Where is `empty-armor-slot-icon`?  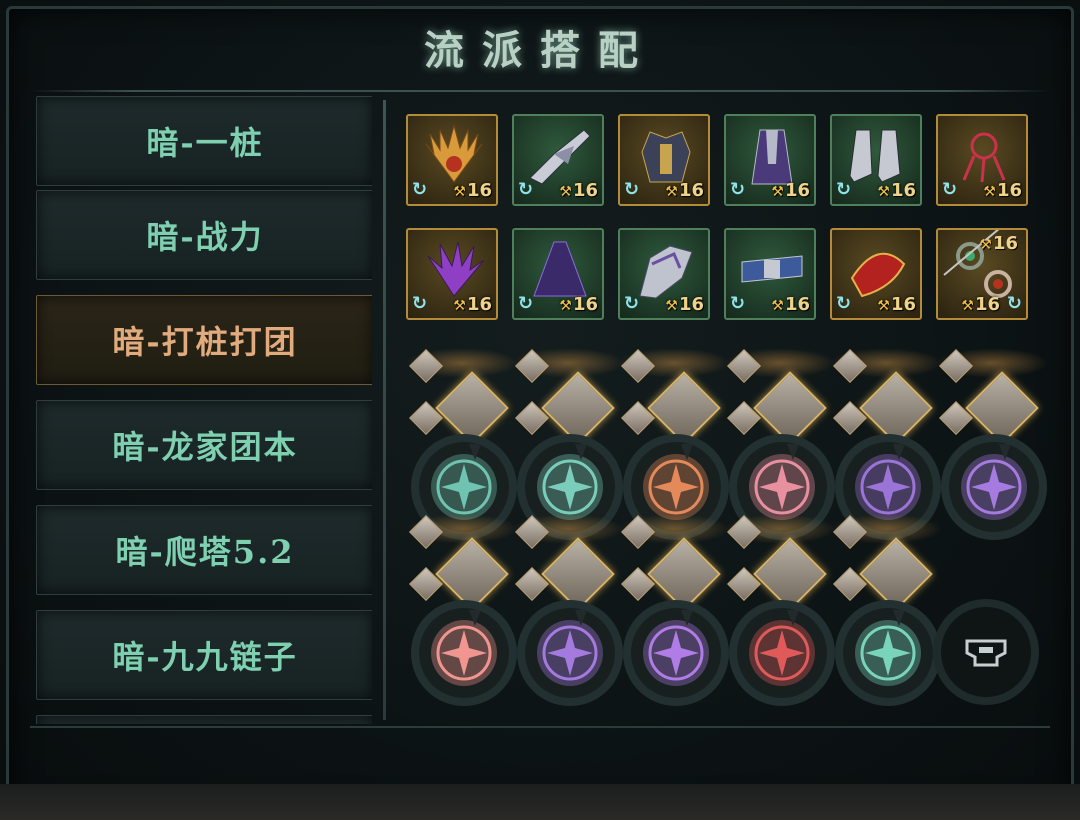
empty-armor-slot-icon is located at coordinates (986, 653).